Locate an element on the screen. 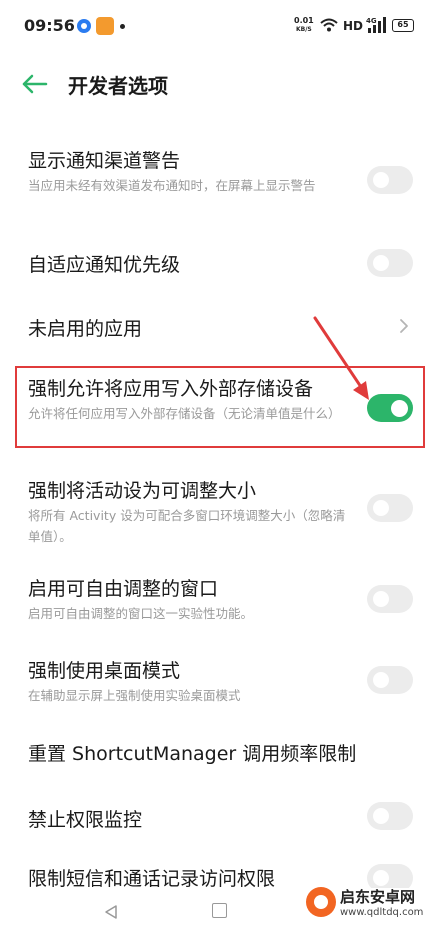 The height and width of the screenshot is (934, 439). nav-home-icon is located at coordinates (219, 910).